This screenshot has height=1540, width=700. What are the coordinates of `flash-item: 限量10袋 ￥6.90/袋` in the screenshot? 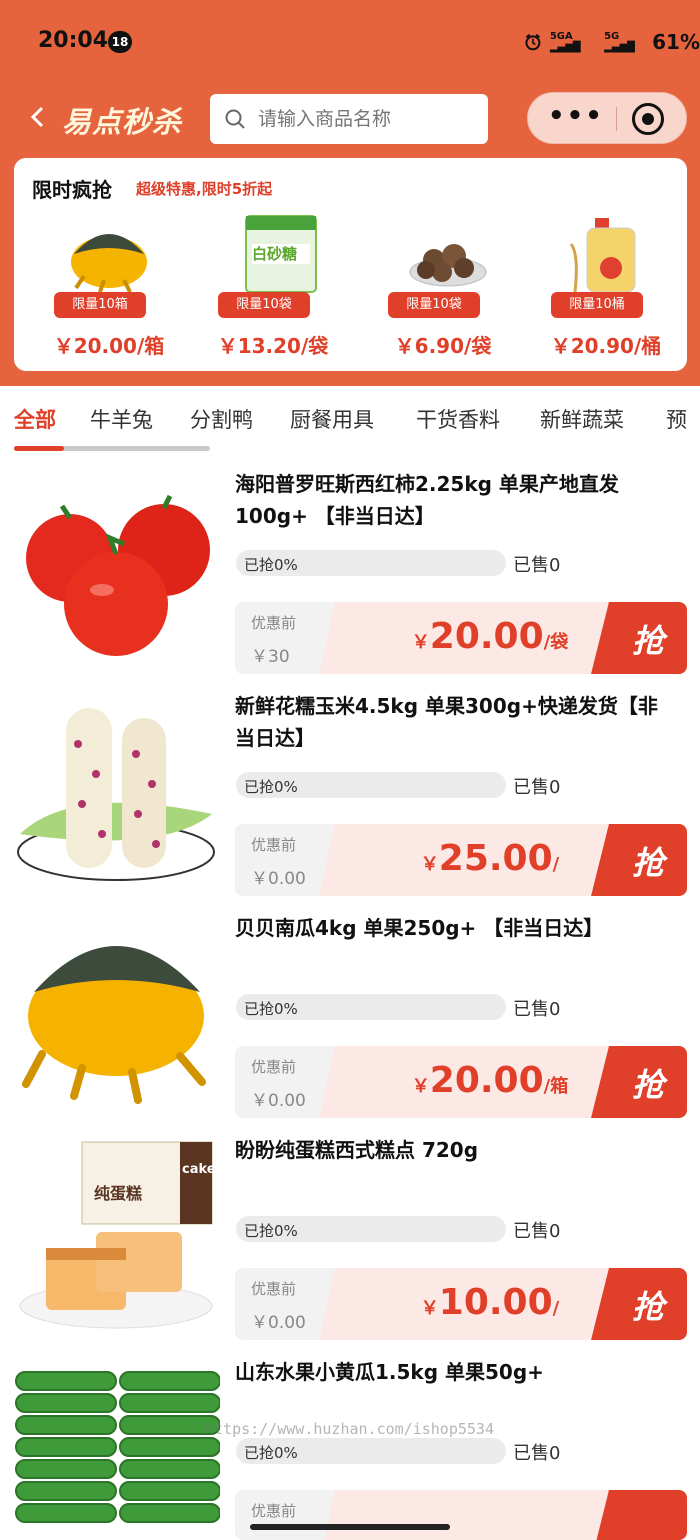 It's located at (443, 289).